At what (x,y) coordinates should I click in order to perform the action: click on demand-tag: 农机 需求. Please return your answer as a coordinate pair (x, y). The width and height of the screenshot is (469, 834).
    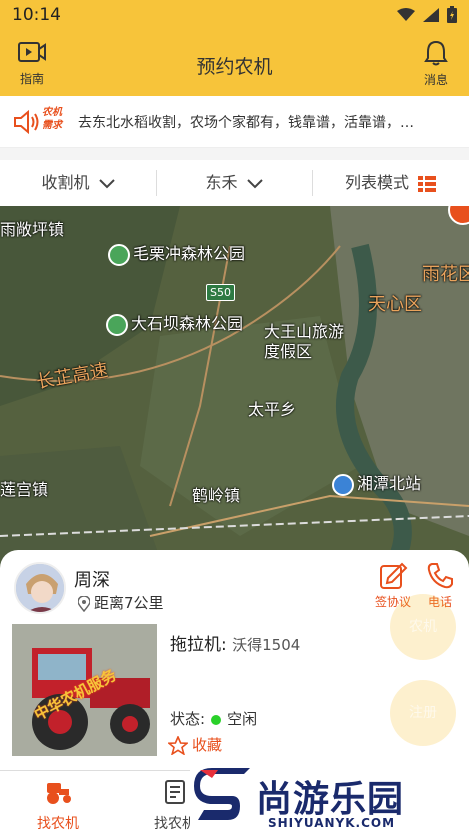
    Looking at the image, I should click on (52, 119).